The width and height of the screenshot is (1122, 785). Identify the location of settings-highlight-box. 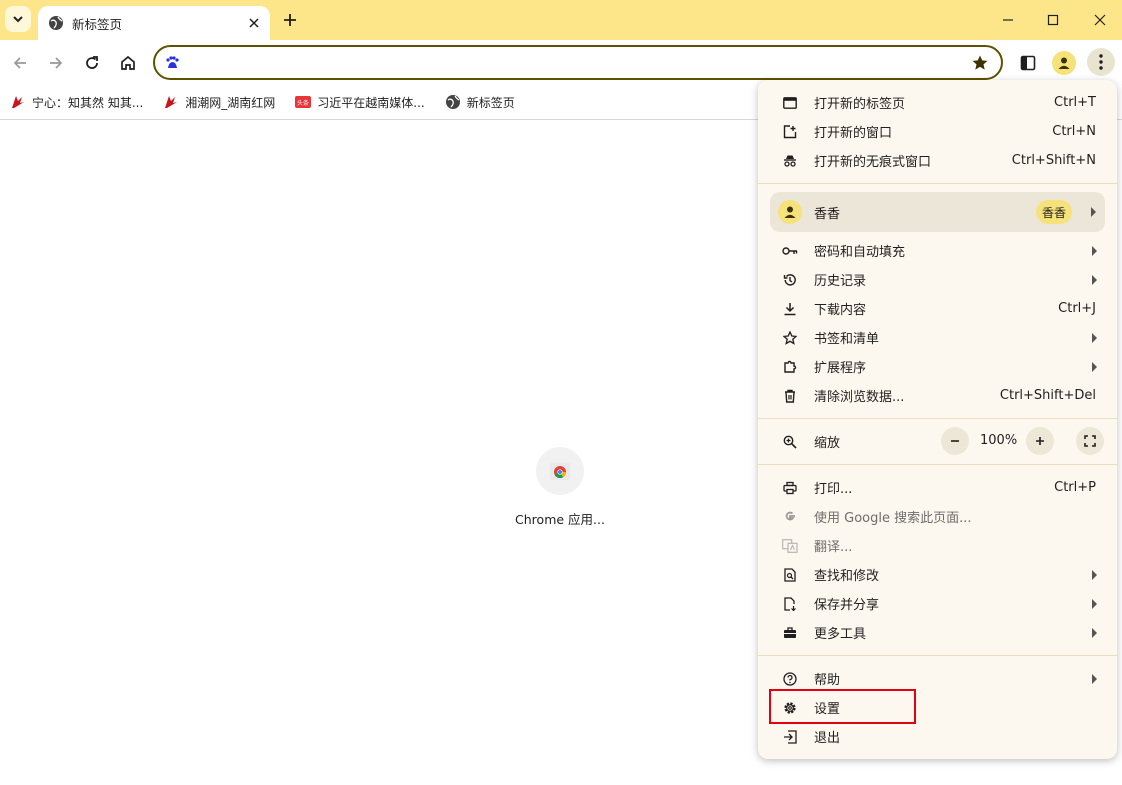
(842, 706).